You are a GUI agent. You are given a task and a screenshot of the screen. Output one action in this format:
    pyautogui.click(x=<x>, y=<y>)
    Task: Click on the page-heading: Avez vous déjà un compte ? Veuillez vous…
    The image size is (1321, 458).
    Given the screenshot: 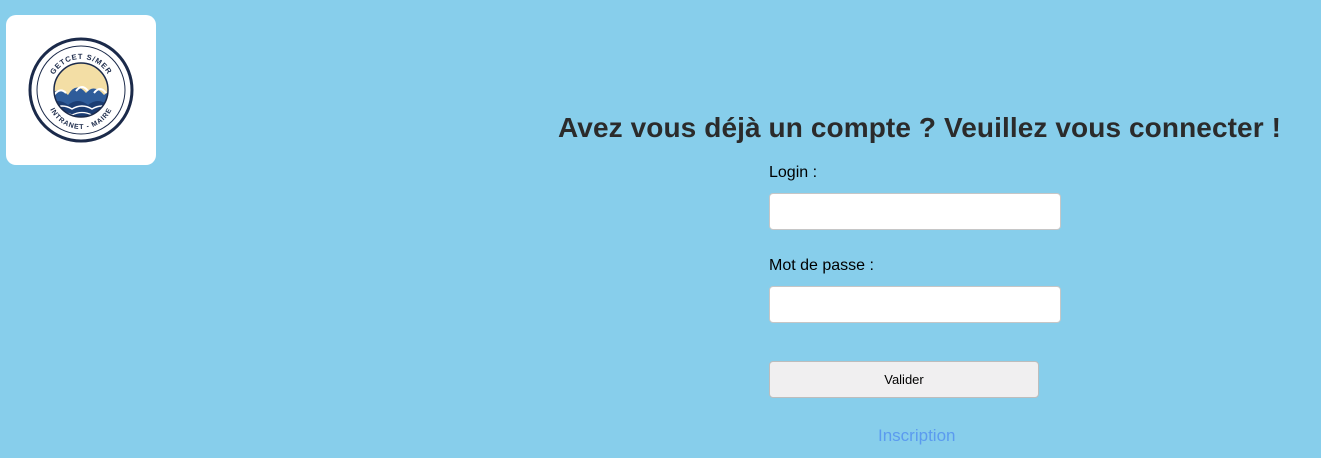 What is the action you would take?
    pyautogui.click(x=920, y=127)
    